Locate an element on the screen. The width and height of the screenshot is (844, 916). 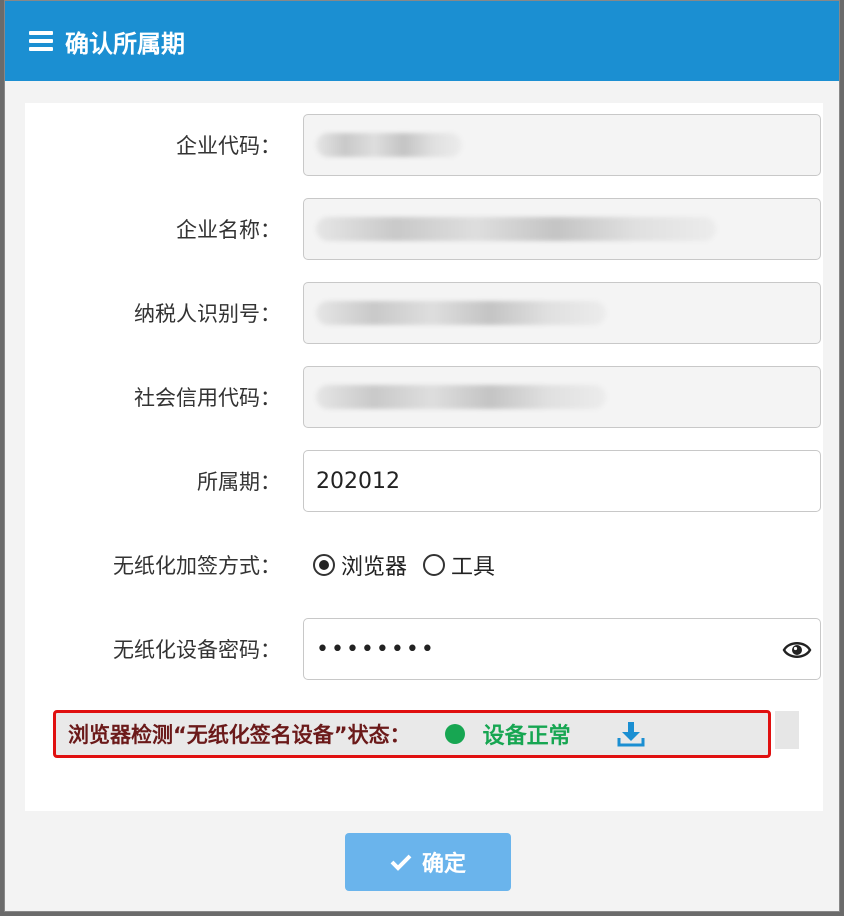
social-credit-code-label: 社会信用代码： is located at coordinates (207, 398).